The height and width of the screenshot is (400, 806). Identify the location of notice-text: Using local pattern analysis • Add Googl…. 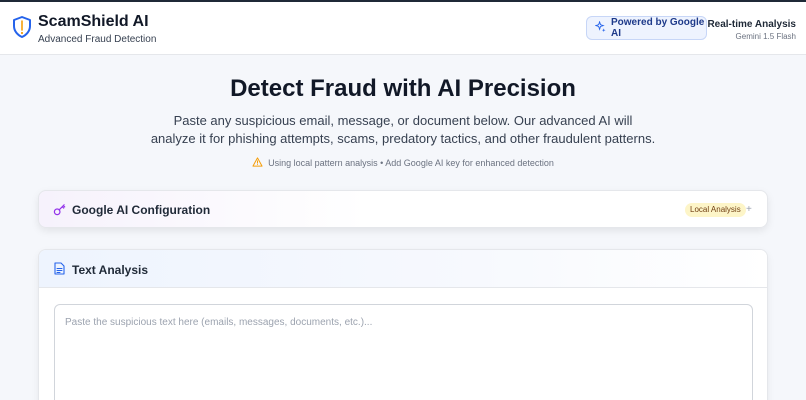
(411, 163).